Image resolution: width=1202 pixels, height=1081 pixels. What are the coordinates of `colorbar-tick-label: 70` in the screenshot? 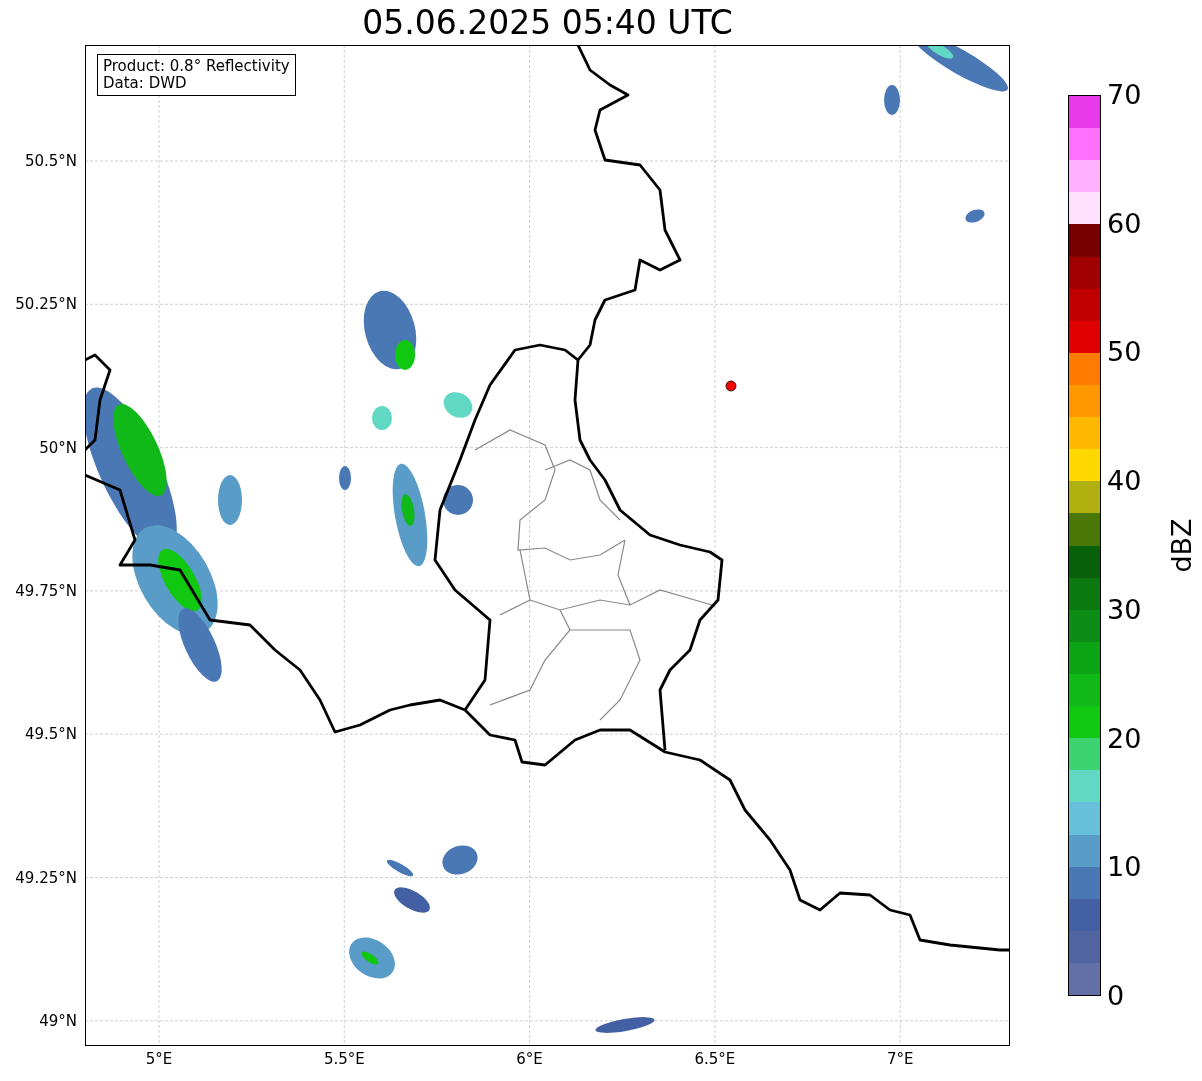 It's located at (1124, 95).